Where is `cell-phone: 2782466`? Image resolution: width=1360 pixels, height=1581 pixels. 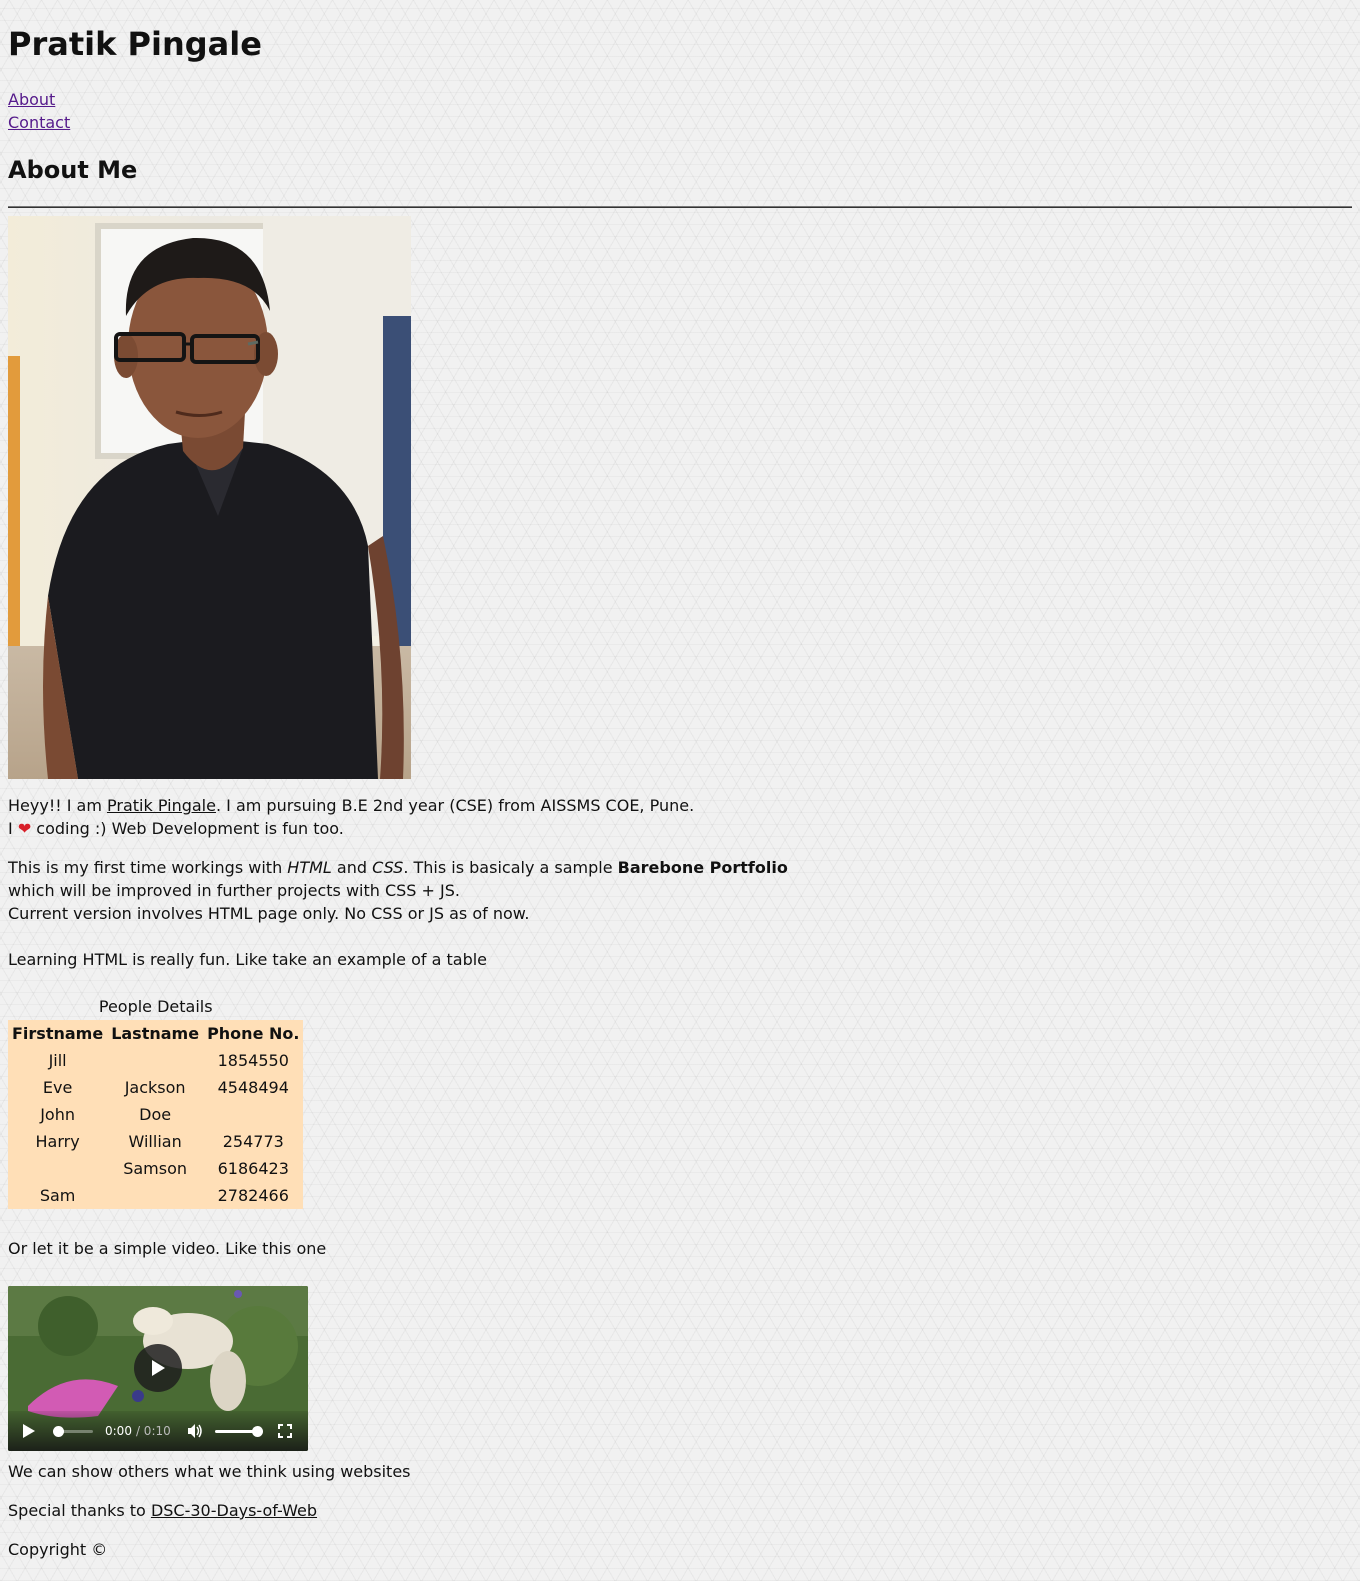 cell-phone: 2782466 is located at coordinates (253, 1195).